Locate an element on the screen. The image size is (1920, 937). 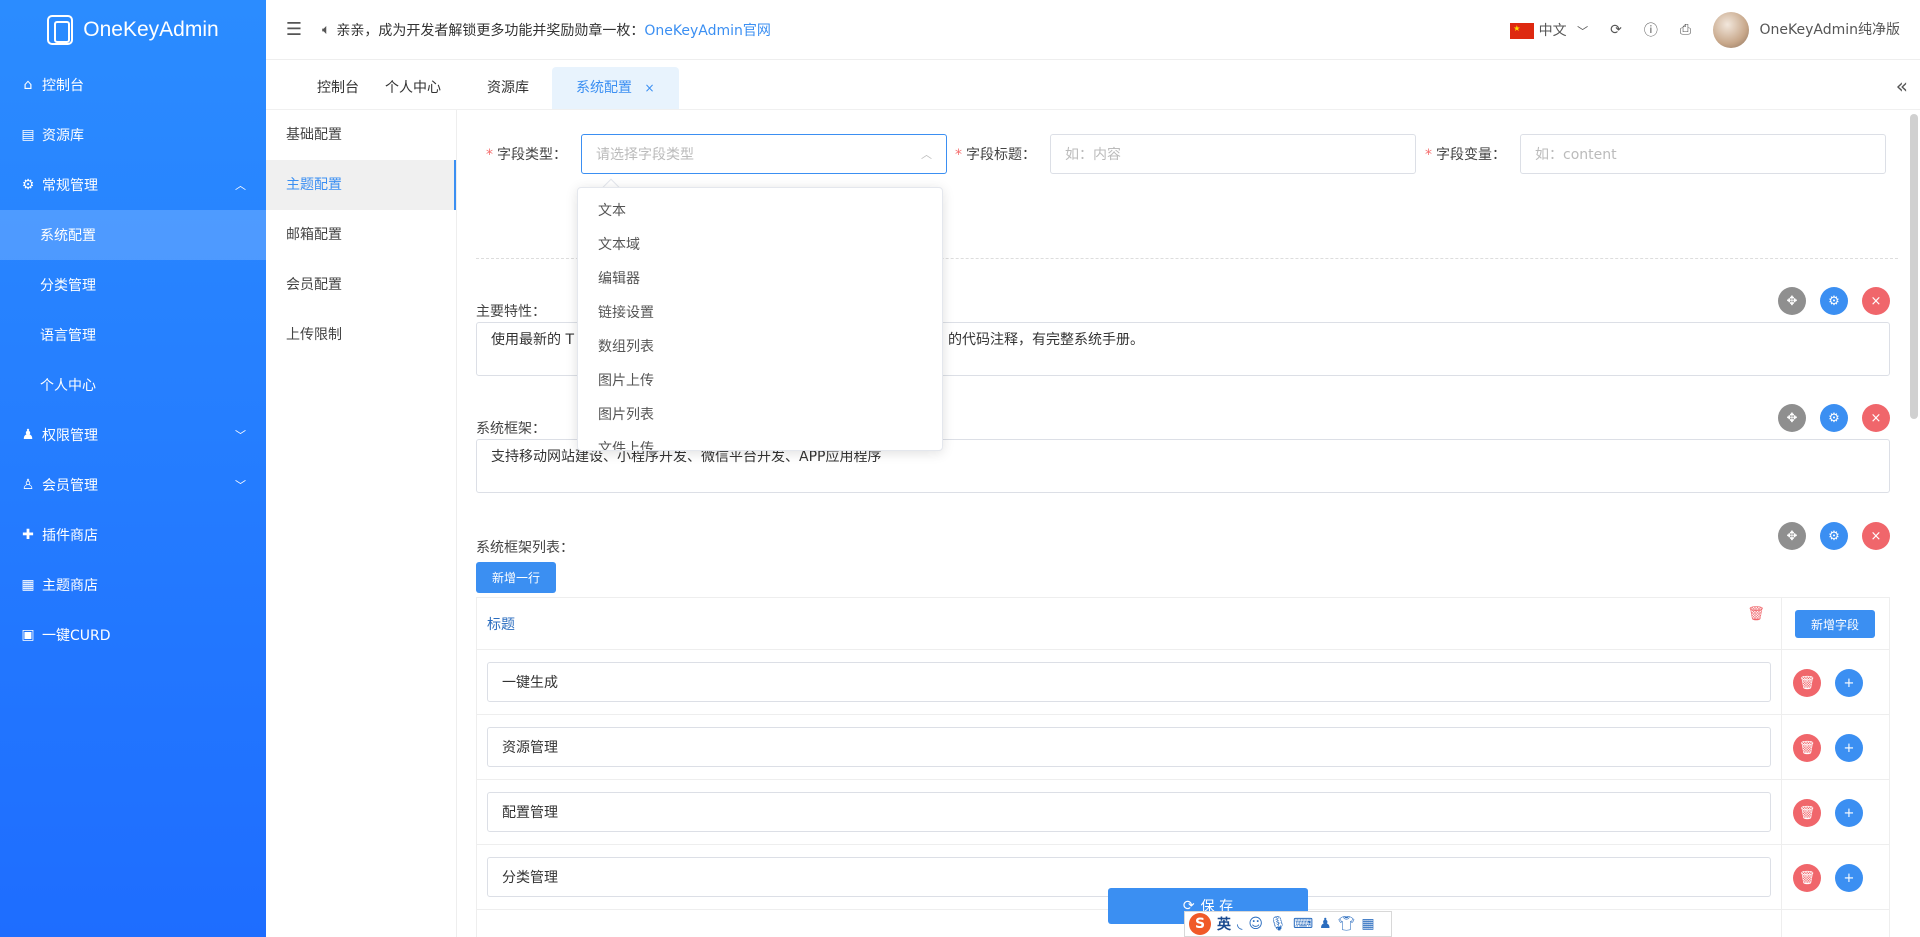
add-field-button: 新增字段 is located at coordinates (1835, 624).